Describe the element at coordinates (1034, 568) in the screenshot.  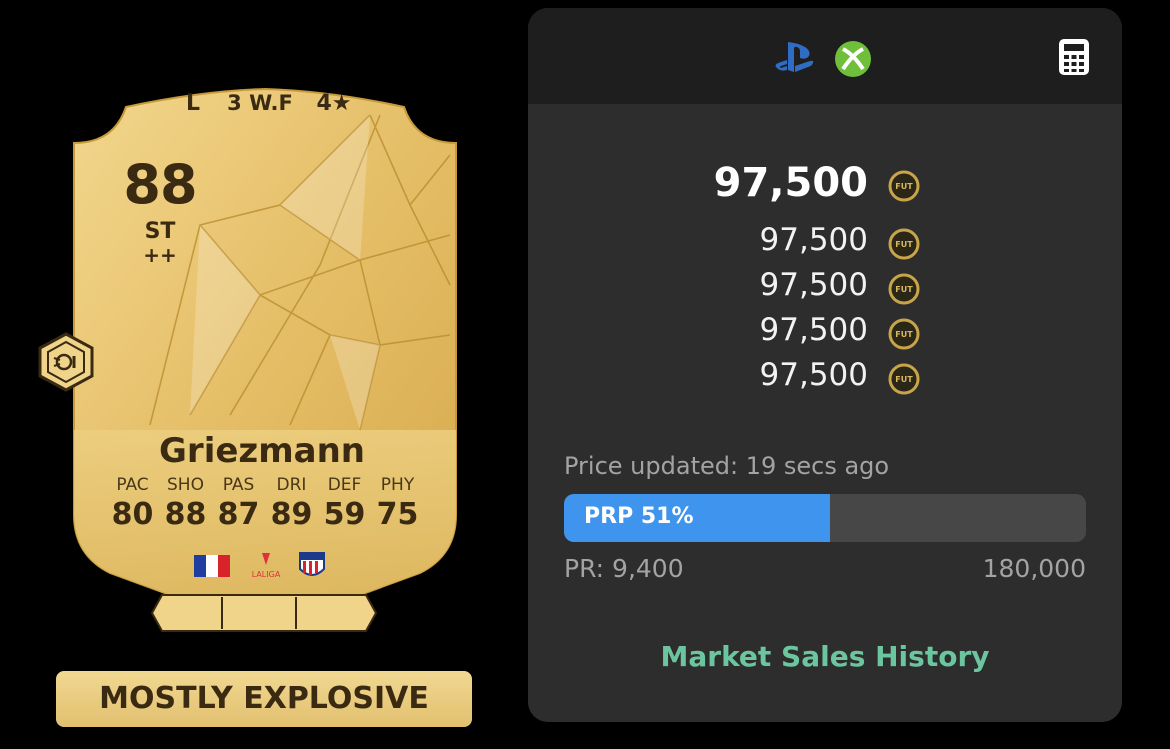
I see `price-range-max: 180,000` at that location.